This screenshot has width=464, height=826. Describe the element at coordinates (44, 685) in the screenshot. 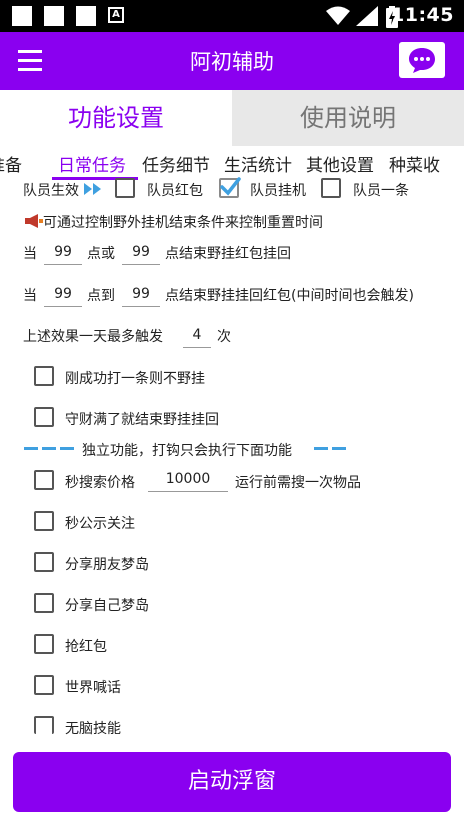

I see `world-shout-checkbox` at that location.